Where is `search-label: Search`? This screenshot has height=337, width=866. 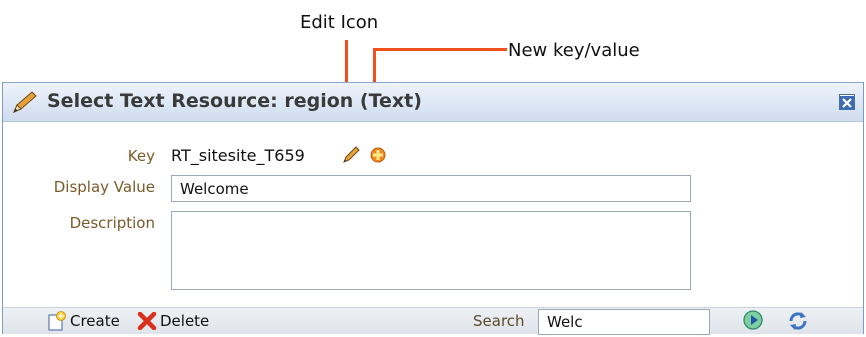
search-label: Search is located at coordinates (499, 321).